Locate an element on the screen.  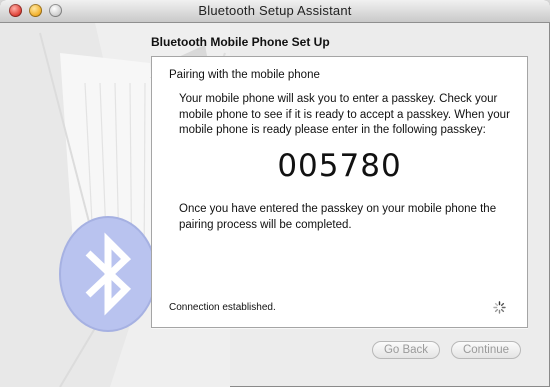
bluetooth-icon is located at coordinates (108, 274).